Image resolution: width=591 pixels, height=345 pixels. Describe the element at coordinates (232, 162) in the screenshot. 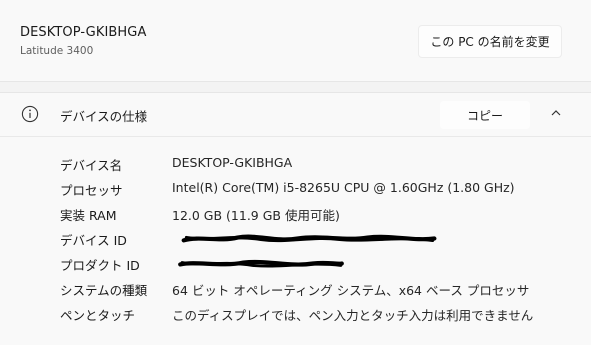

I see `spec-value: DESKTOP-GKIBHGA` at that location.